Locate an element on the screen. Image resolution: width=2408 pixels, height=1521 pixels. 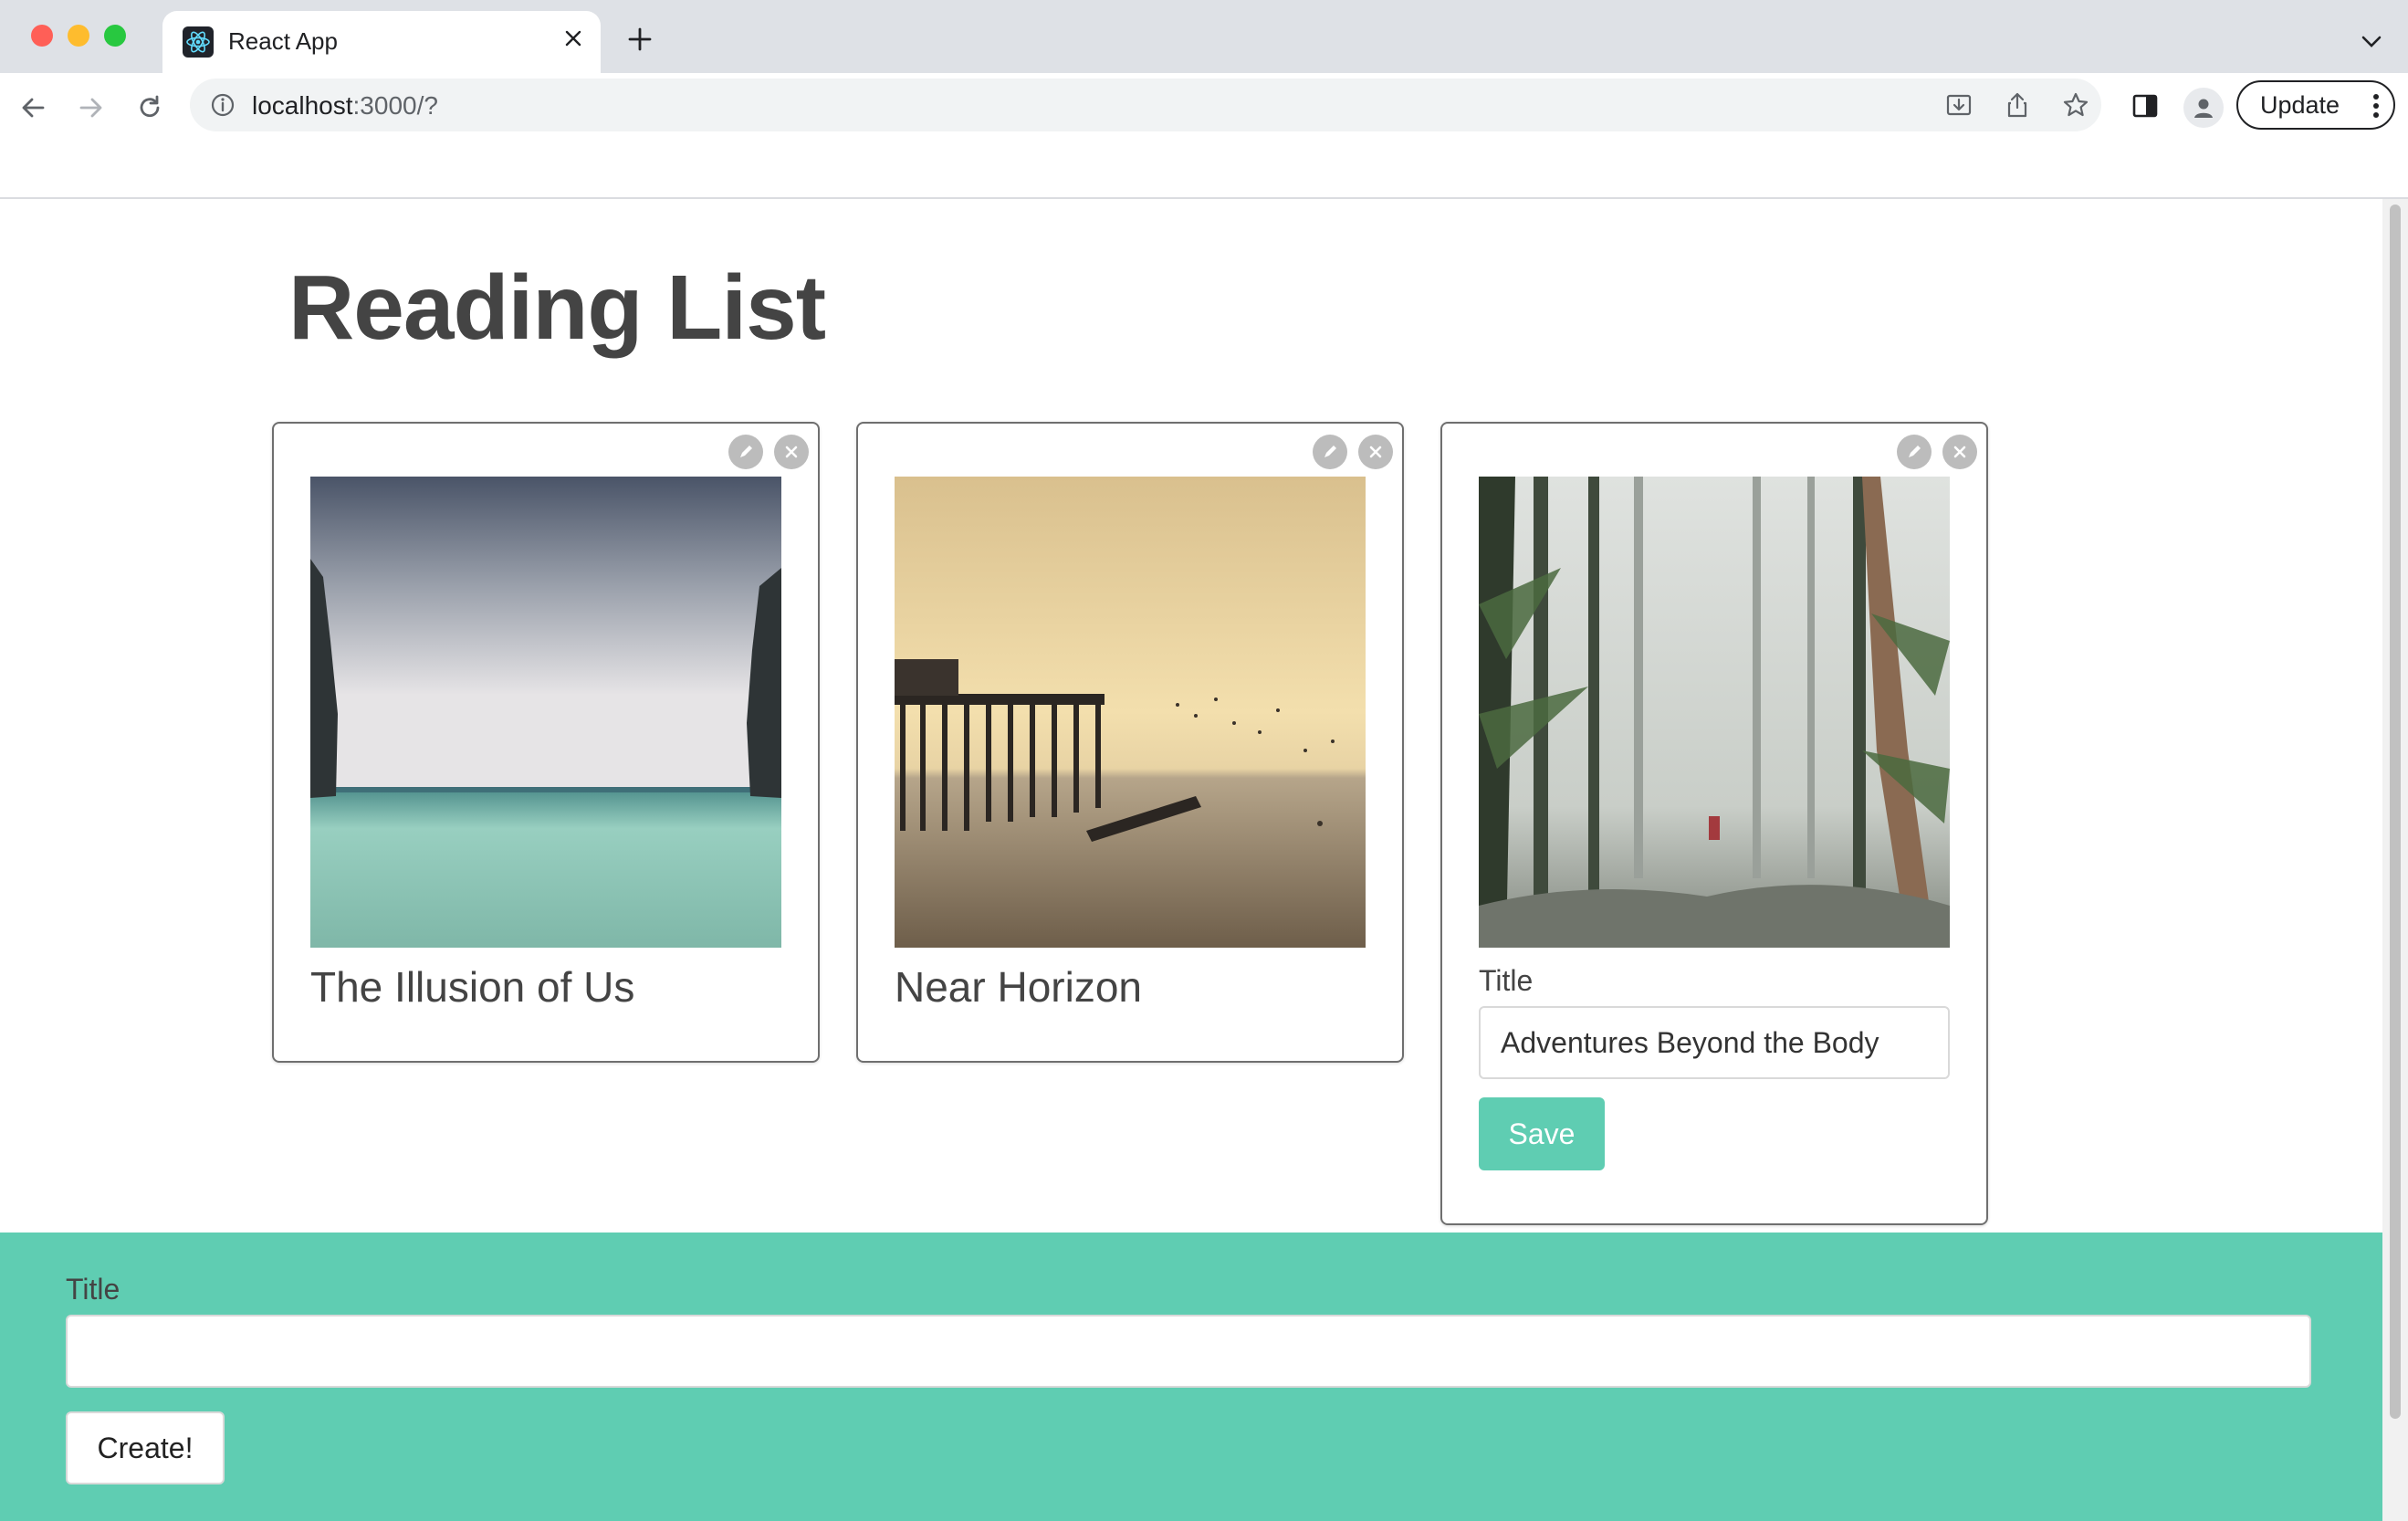
book-title: The Illusion of Us is located at coordinates (473, 987).